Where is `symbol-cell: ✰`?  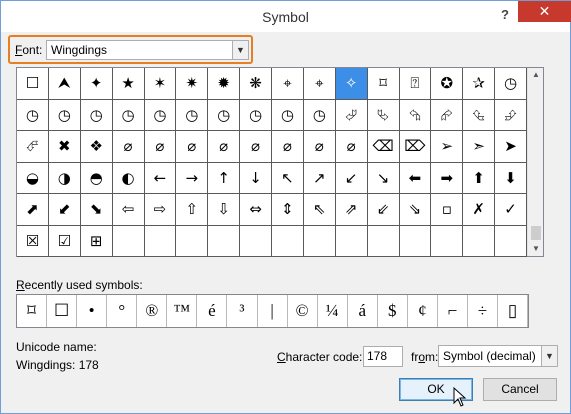
symbol-cell: ✰ is located at coordinates (479, 84).